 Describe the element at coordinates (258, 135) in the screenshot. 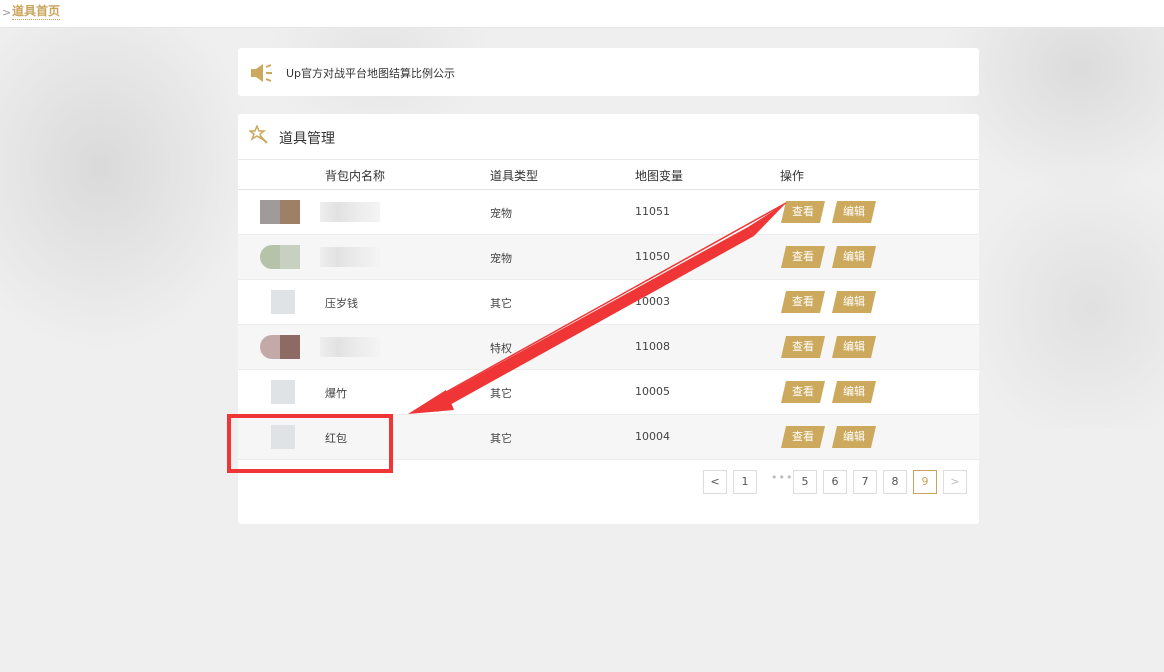

I see `magic-wand-icon` at that location.